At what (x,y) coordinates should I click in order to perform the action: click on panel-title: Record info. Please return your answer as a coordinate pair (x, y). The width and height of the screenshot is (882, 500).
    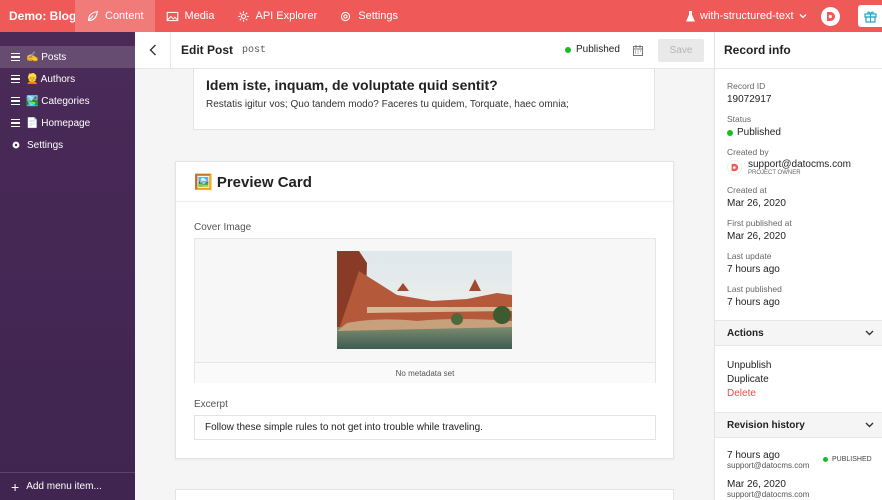
    Looking at the image, I should click on (798, 50).